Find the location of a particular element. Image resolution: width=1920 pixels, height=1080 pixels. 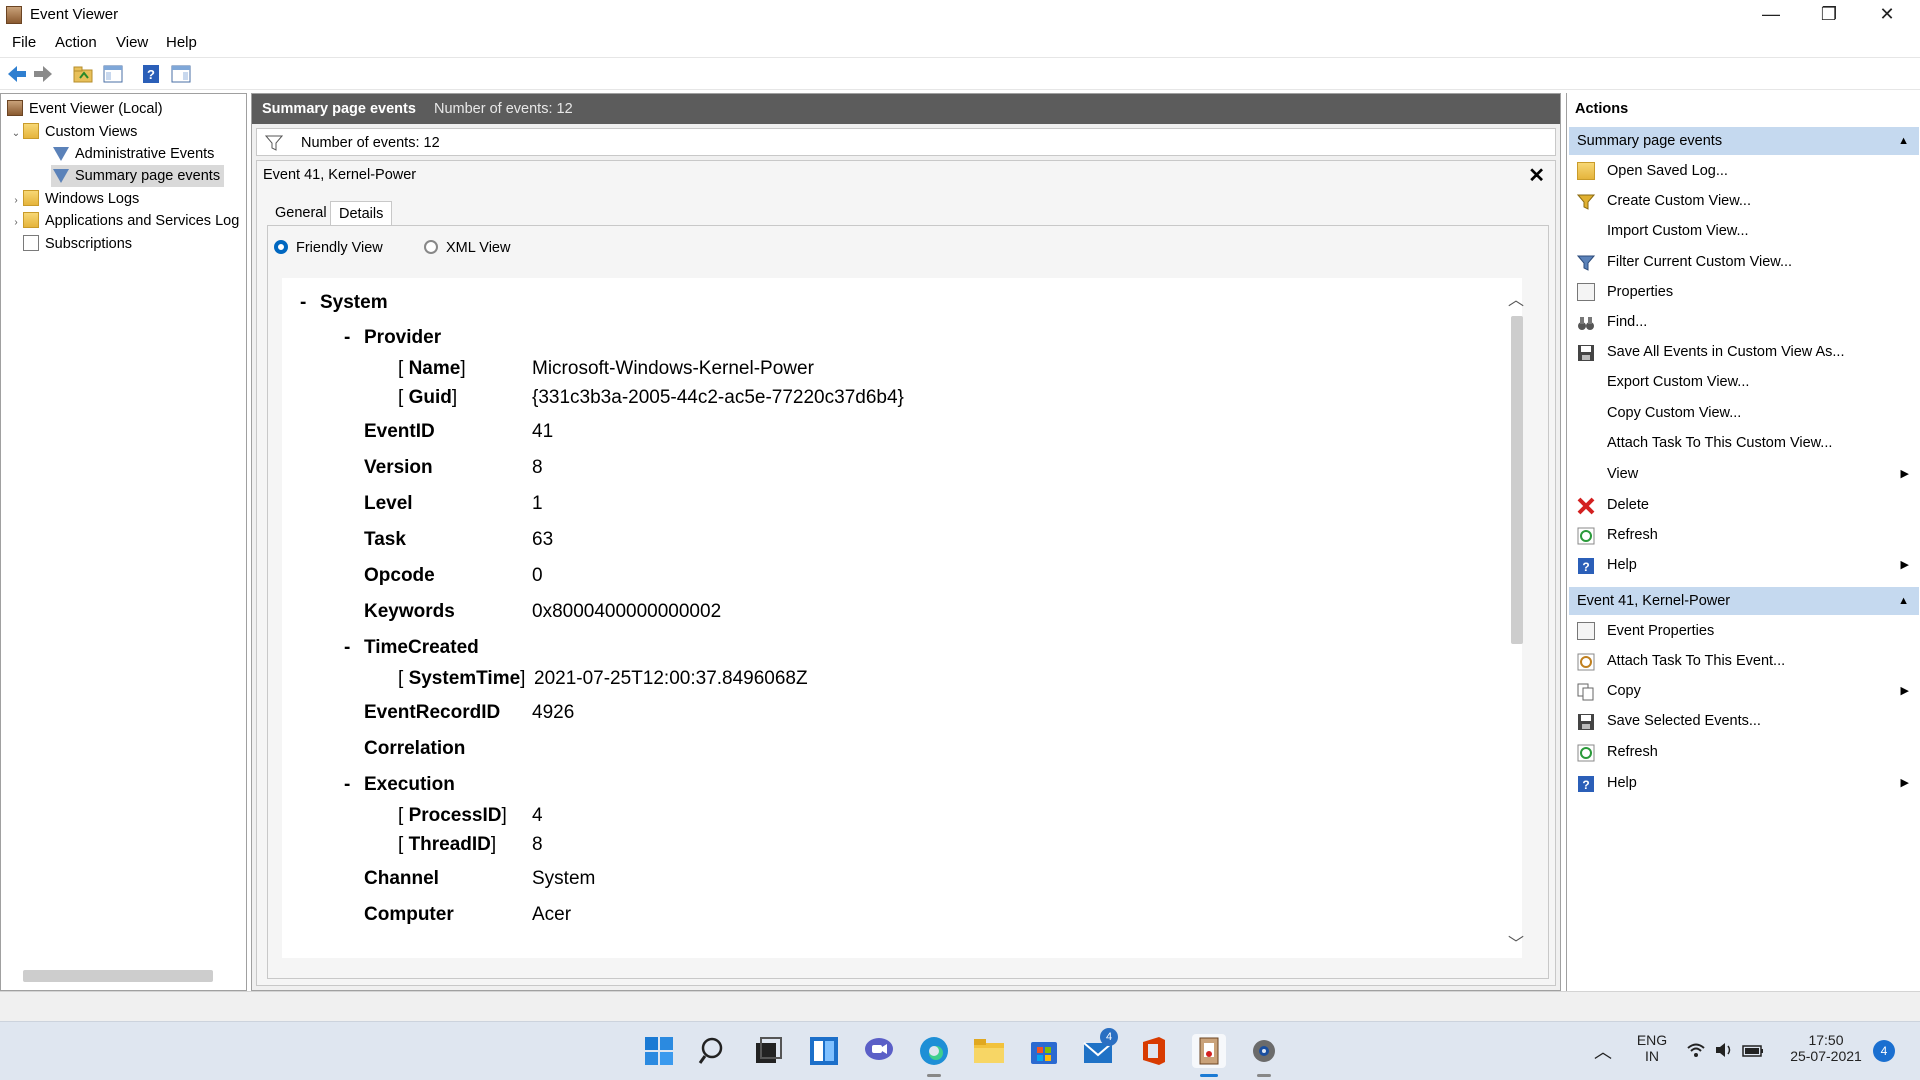

collapse-provider-toggle: - is located at coordinates (347, 338).